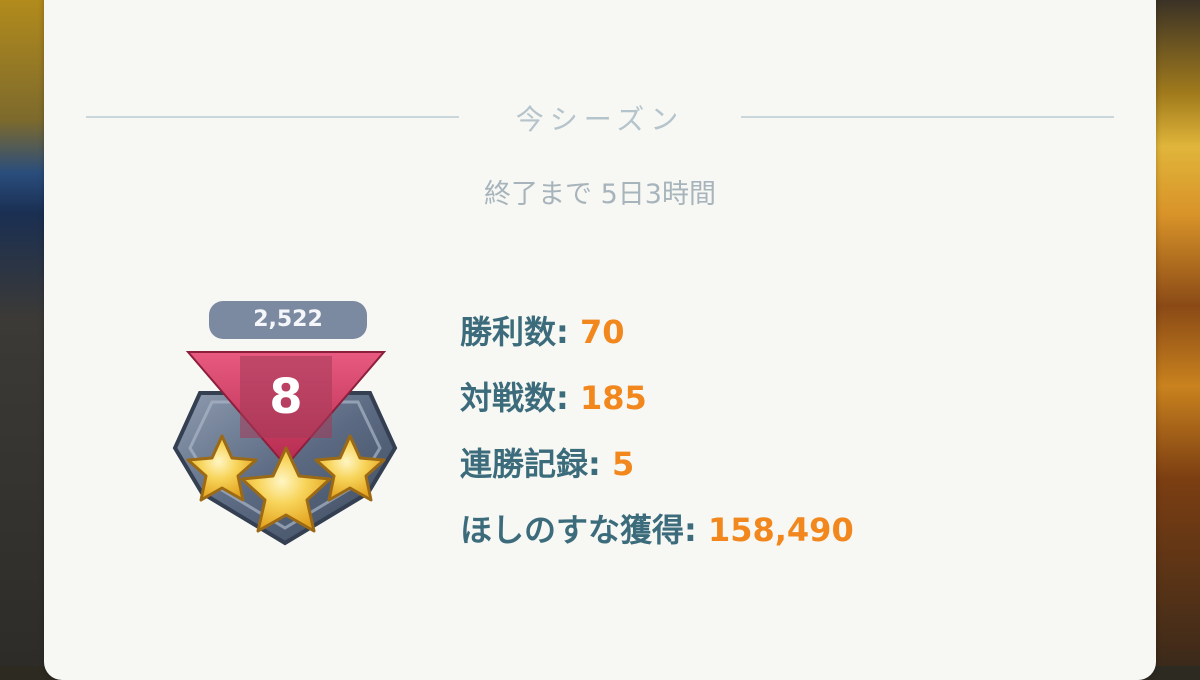 This screenshot has width=1200, height=680. What do you see at coordinates (530, 464) in the screenshot?
I see `stat-label: 連勝記録:` at bounding box center [530, 464].